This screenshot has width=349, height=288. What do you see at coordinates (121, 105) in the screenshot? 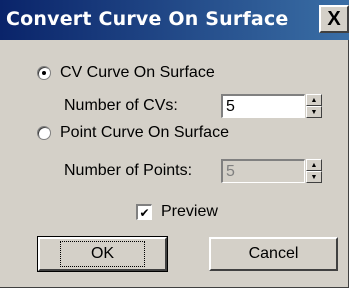
I see `number-of-cvs-label: Number of CVs:` at bounding box center [121, 105].